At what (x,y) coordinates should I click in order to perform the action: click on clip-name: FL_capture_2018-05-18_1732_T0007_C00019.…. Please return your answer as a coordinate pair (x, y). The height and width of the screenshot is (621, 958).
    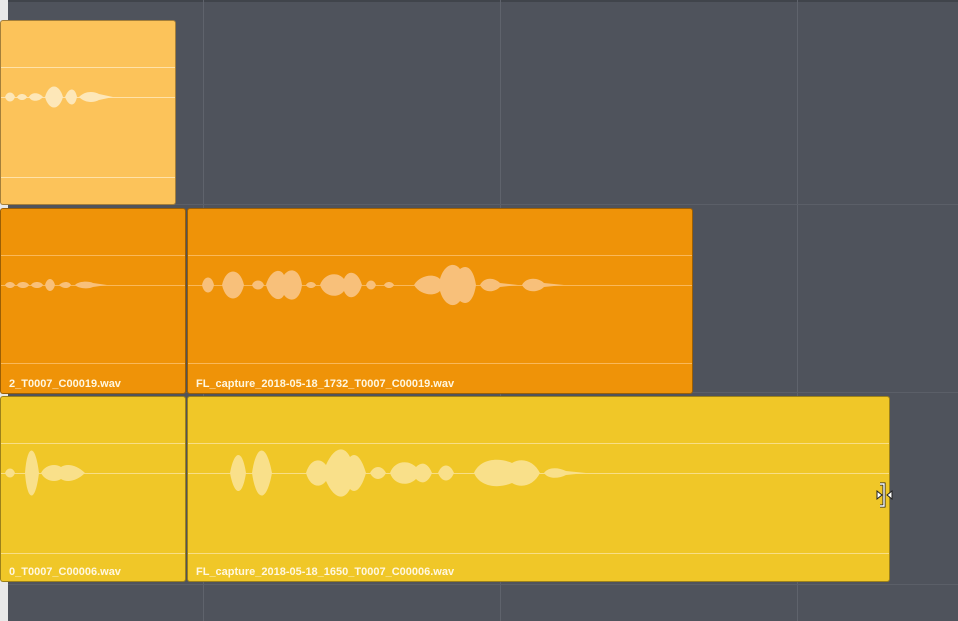
    Looking at the image, I should click on (325, 384).